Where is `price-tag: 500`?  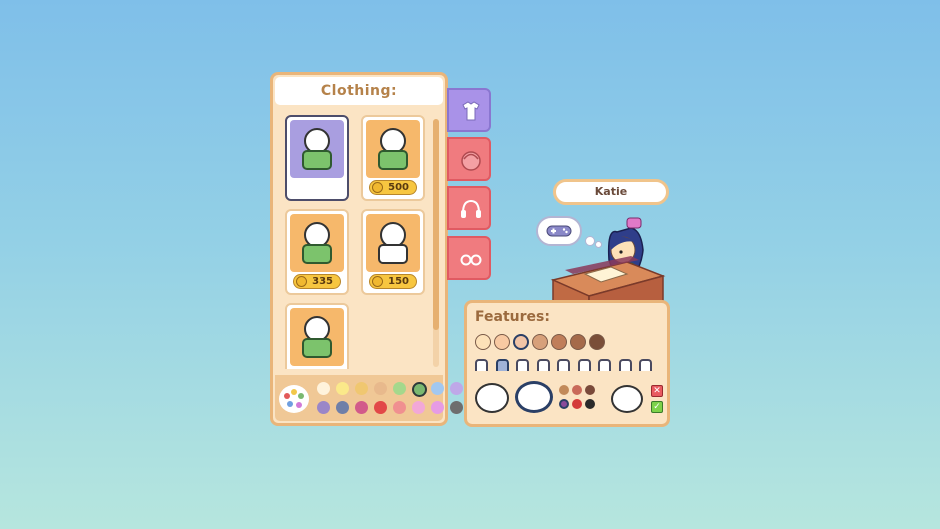 price-tag: 500 is located at coordinates (393, 187).